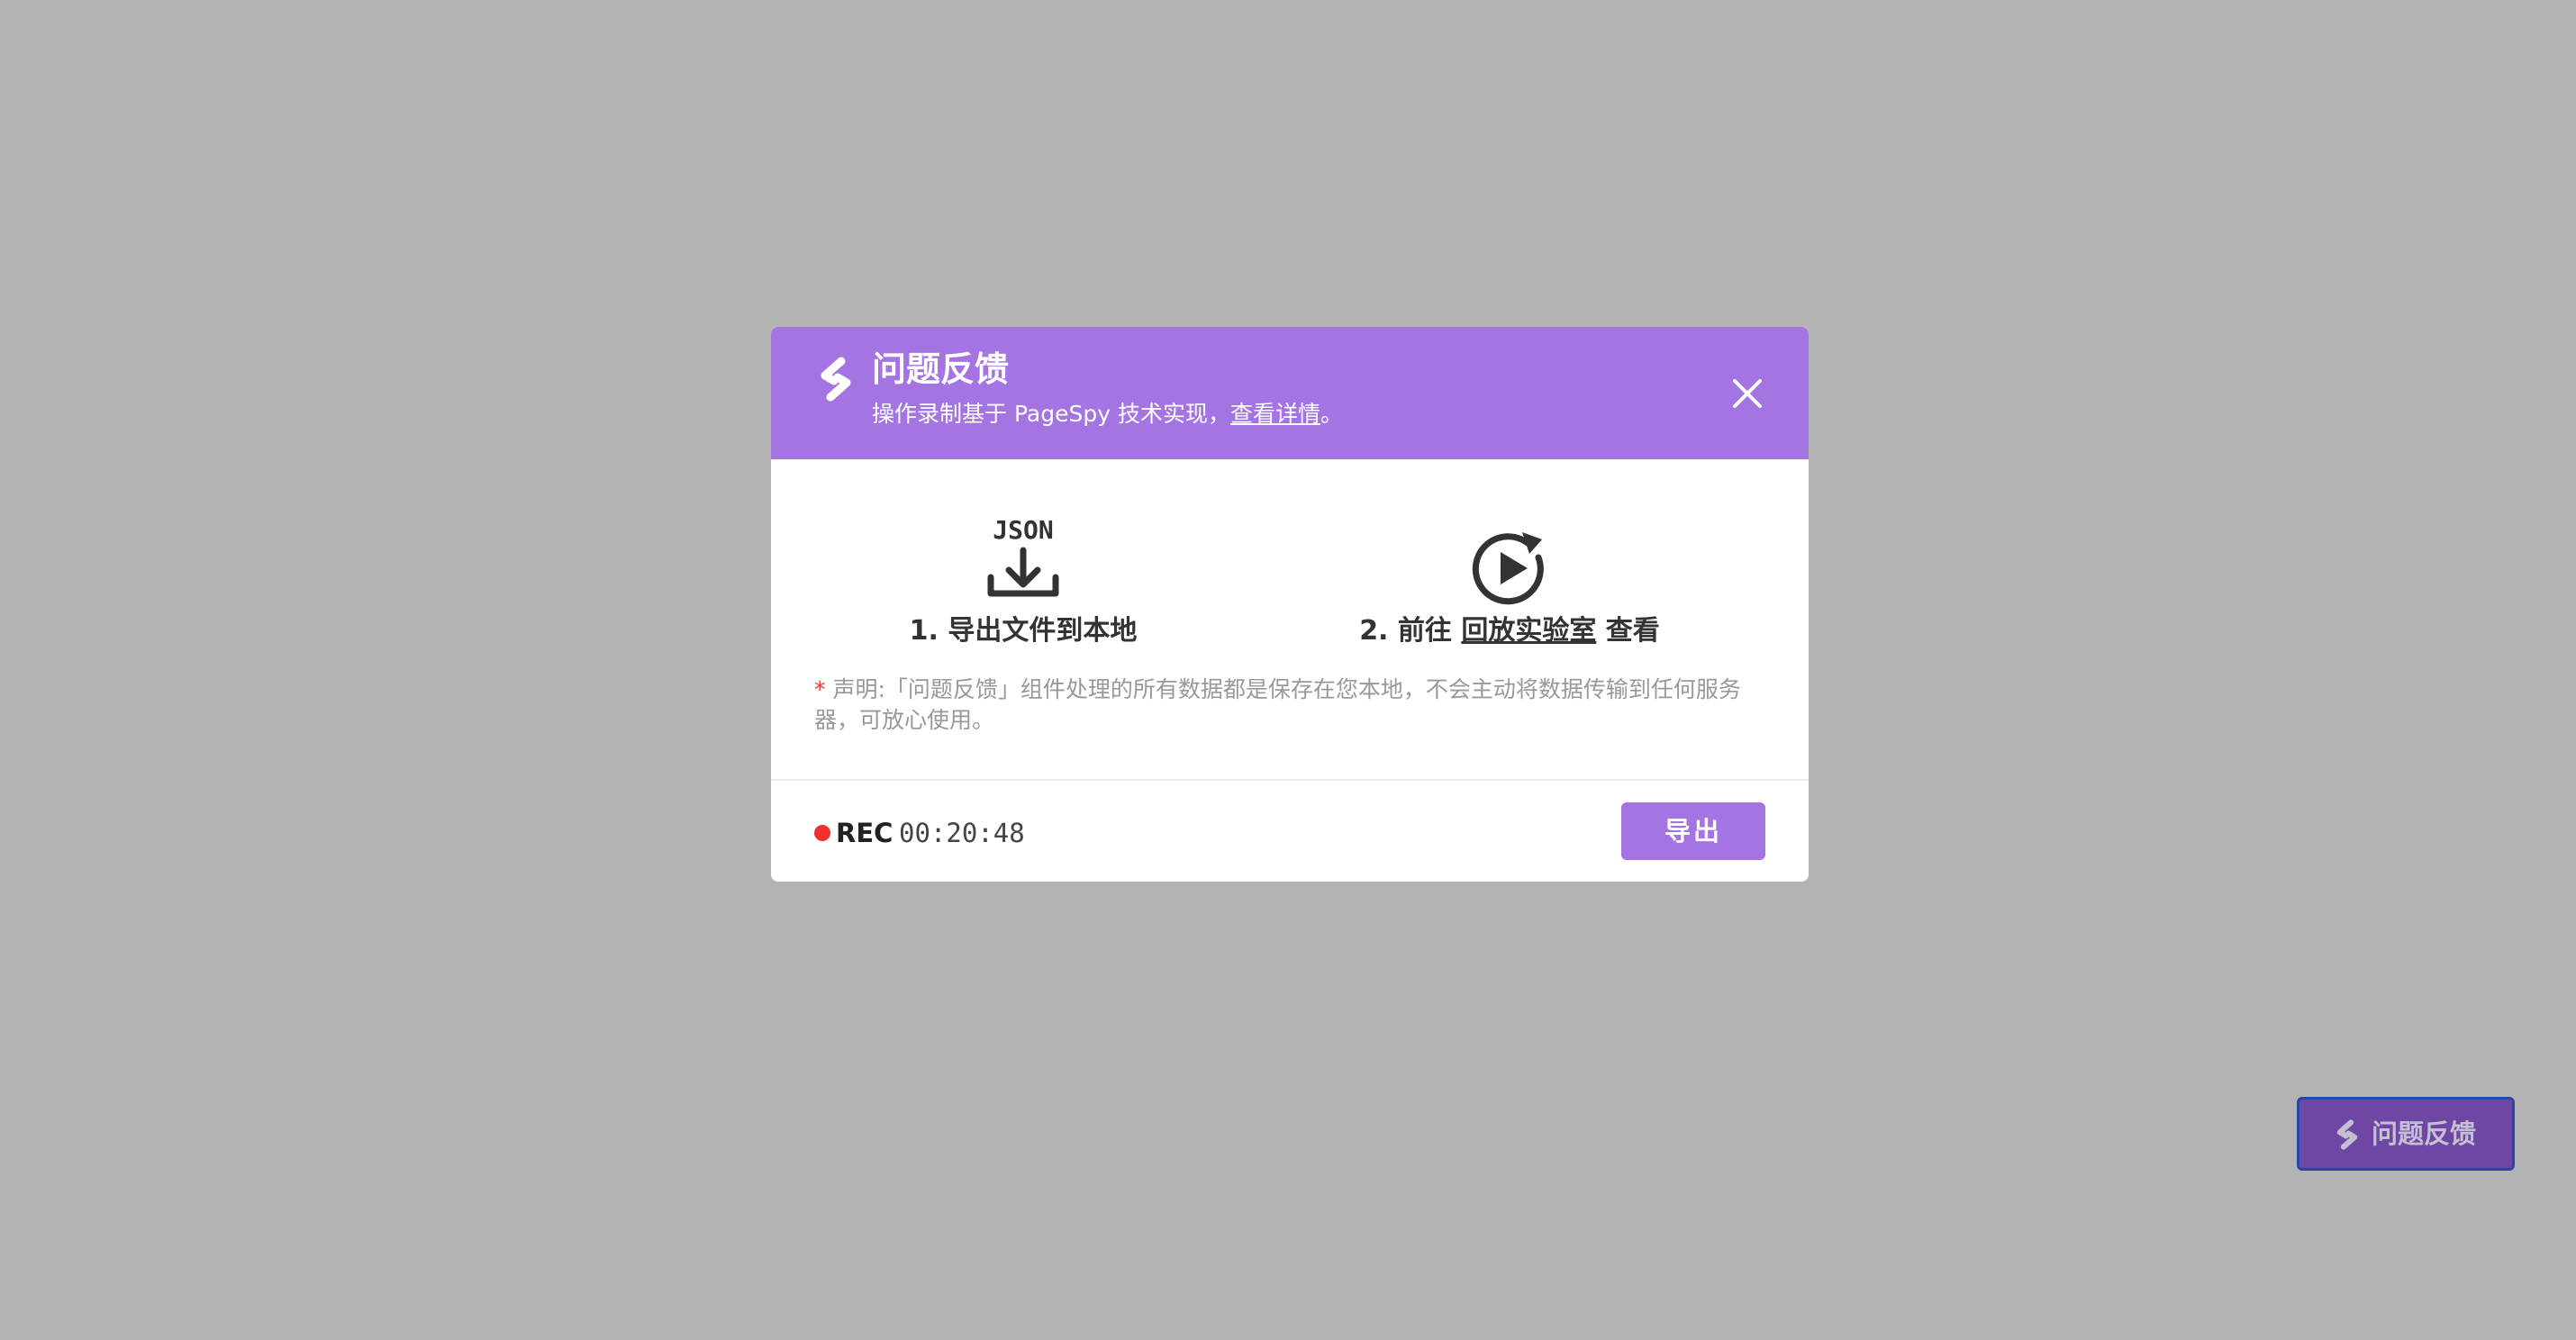  I want to click on rec-label: REC, so click(864, 833).